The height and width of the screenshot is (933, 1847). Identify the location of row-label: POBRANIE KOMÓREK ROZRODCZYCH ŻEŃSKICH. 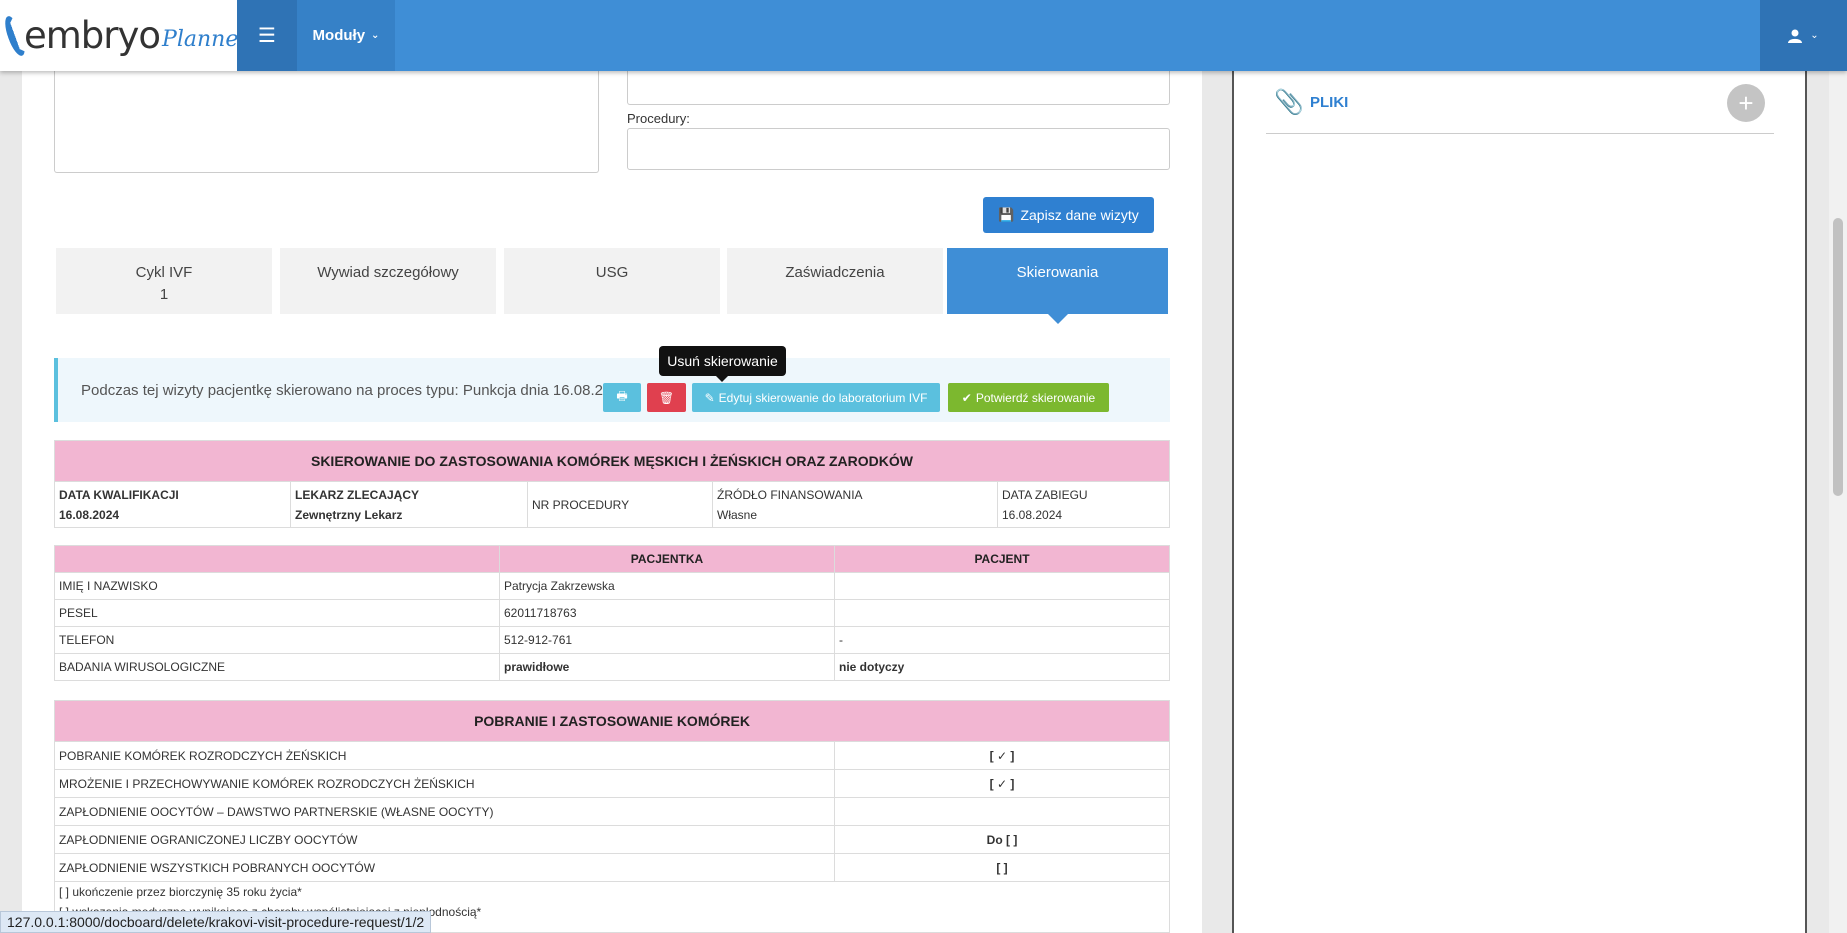
(444, 755).